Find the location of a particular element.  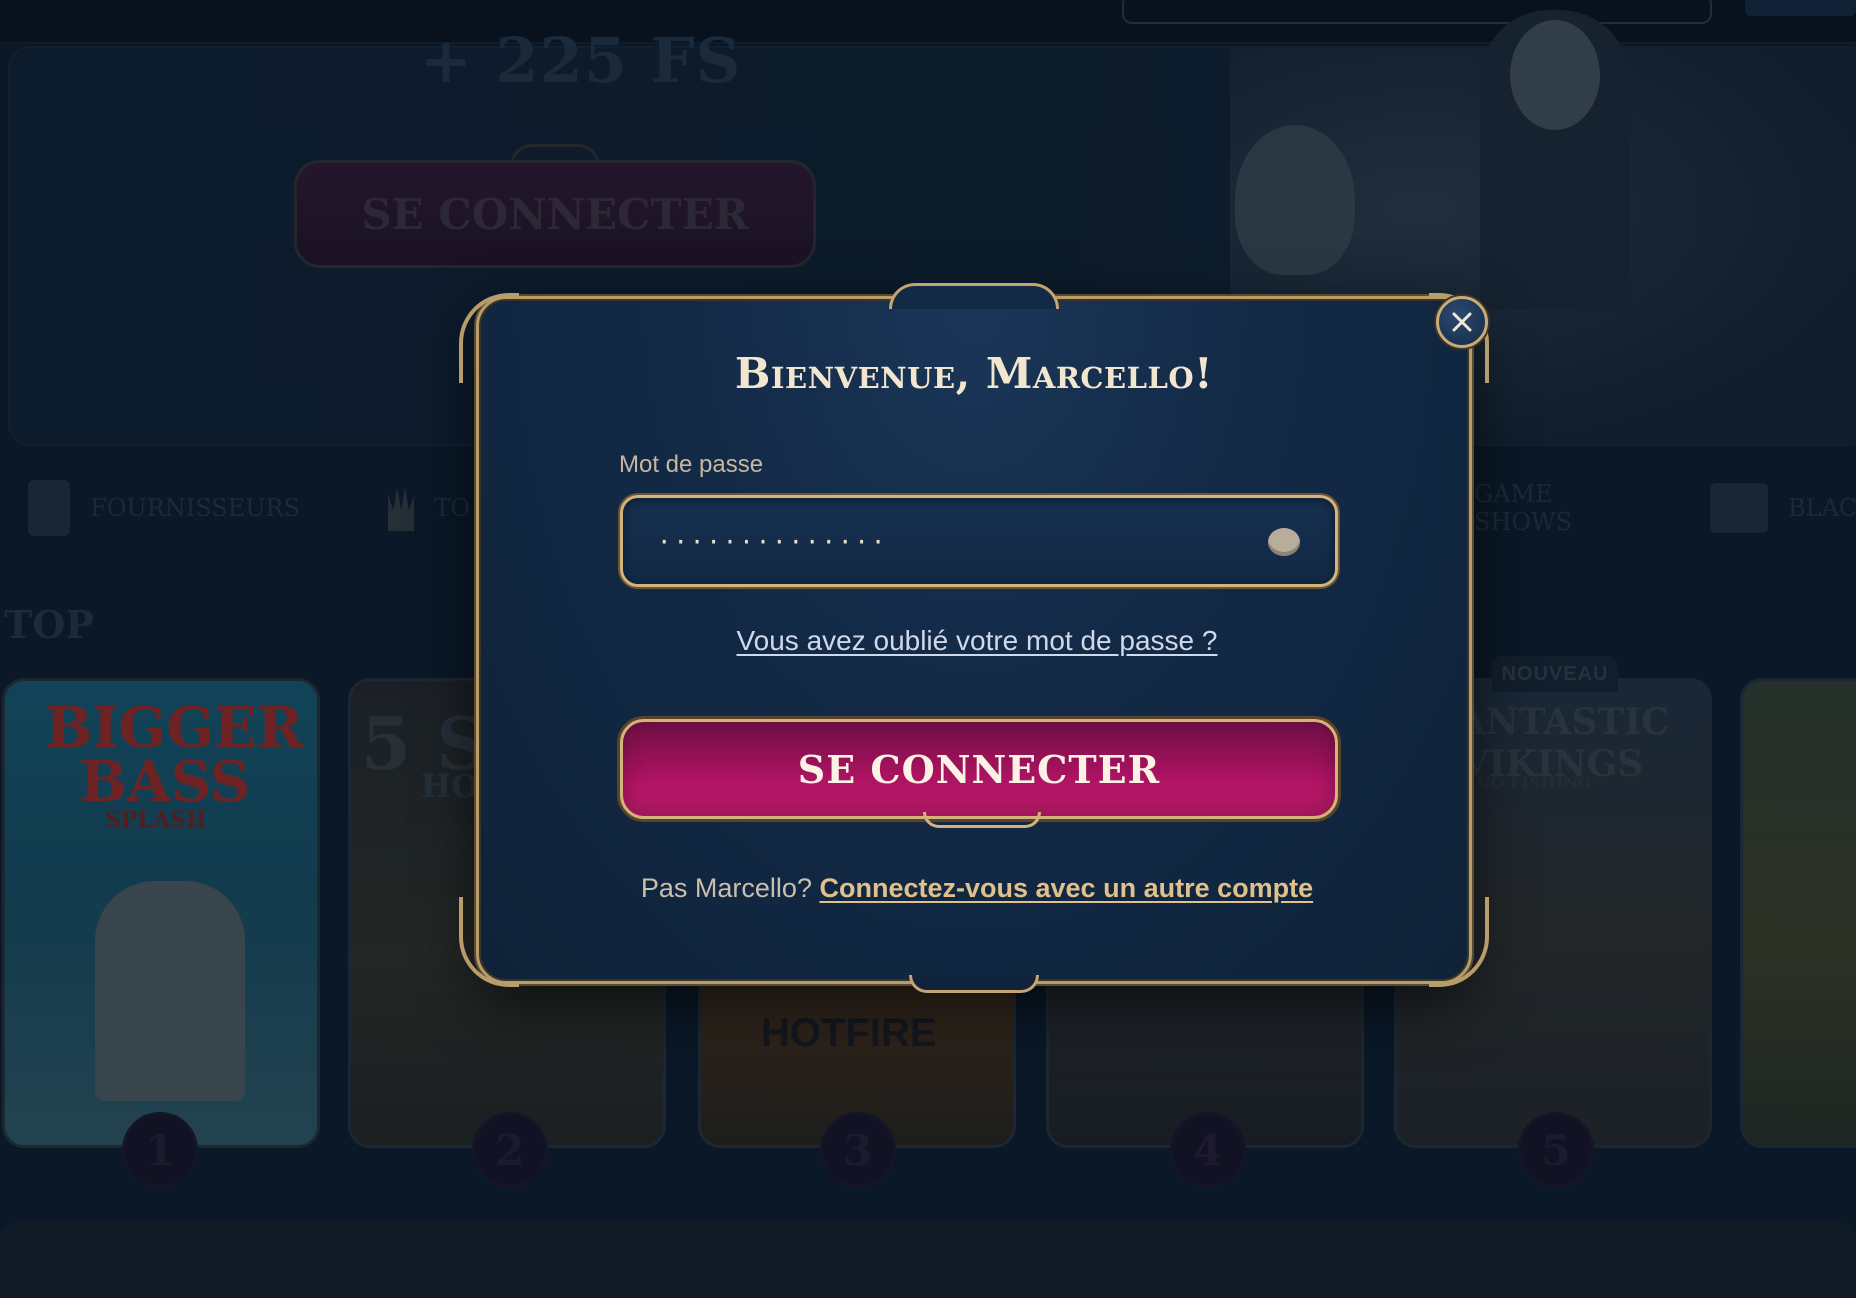

close-icon is located at coordinates (1462, 322).